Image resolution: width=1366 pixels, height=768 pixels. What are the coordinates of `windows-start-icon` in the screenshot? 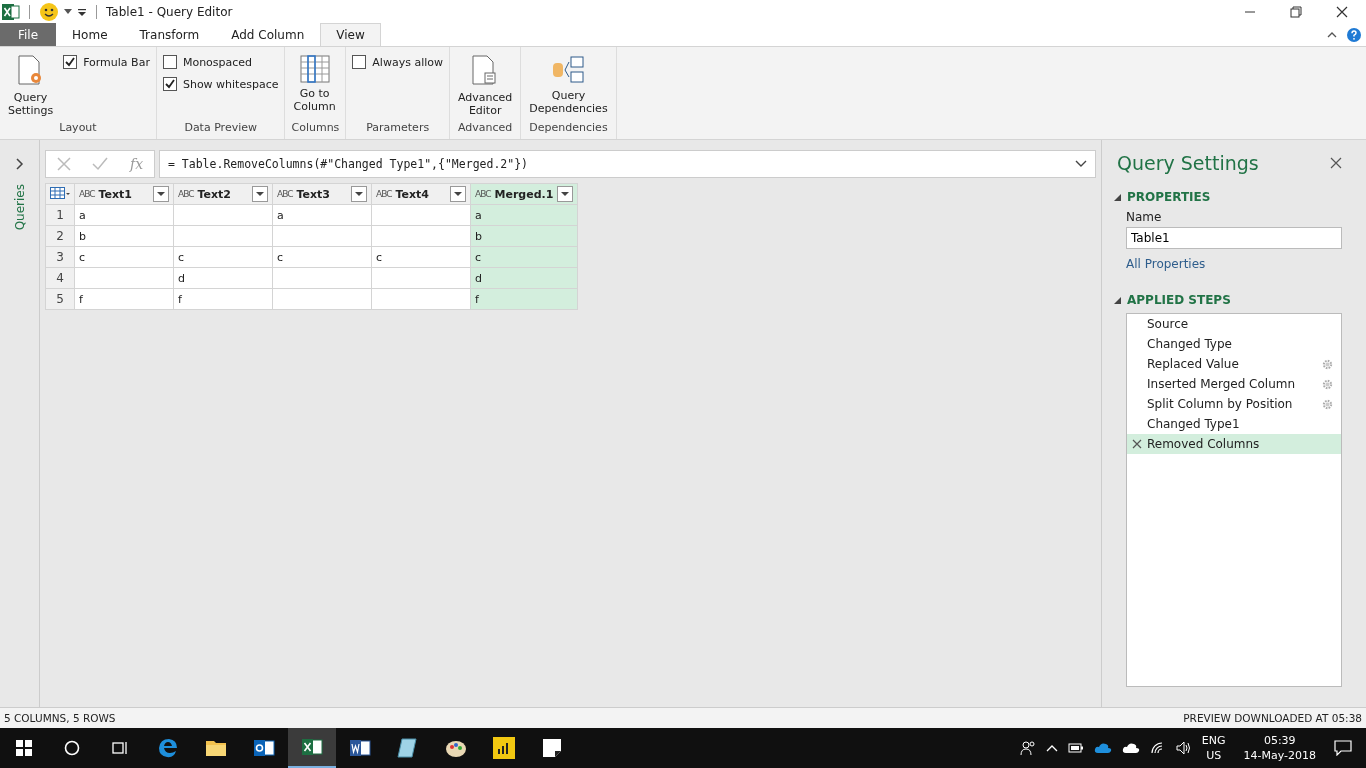 It's located at (24, 748).